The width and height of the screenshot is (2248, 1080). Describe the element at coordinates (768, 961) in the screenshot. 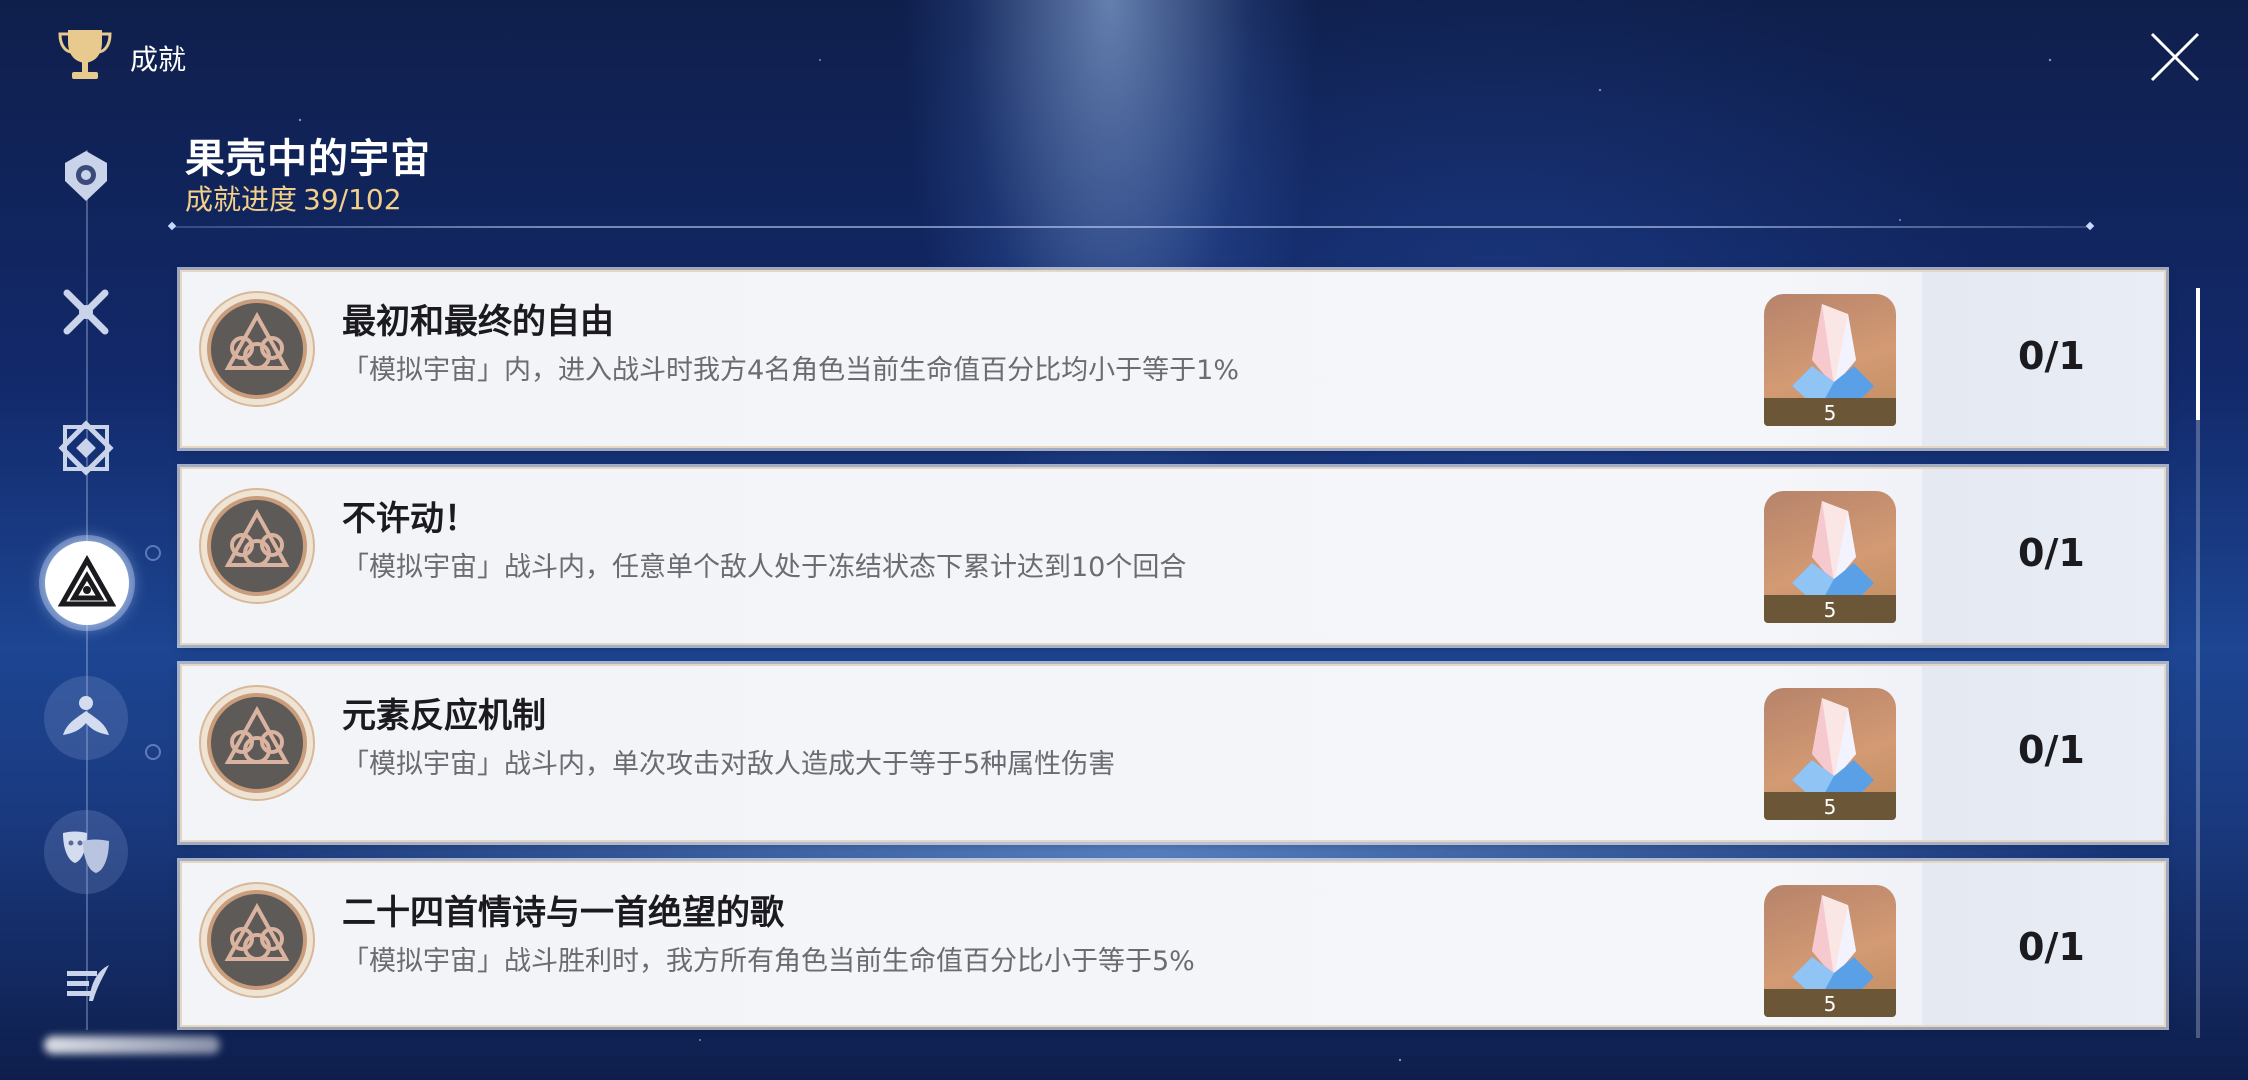

I see `achievement-description: 「模拟宇宙」战斗胜利时，我方所有角色当前生命值百分比小于等于5%` at that location.